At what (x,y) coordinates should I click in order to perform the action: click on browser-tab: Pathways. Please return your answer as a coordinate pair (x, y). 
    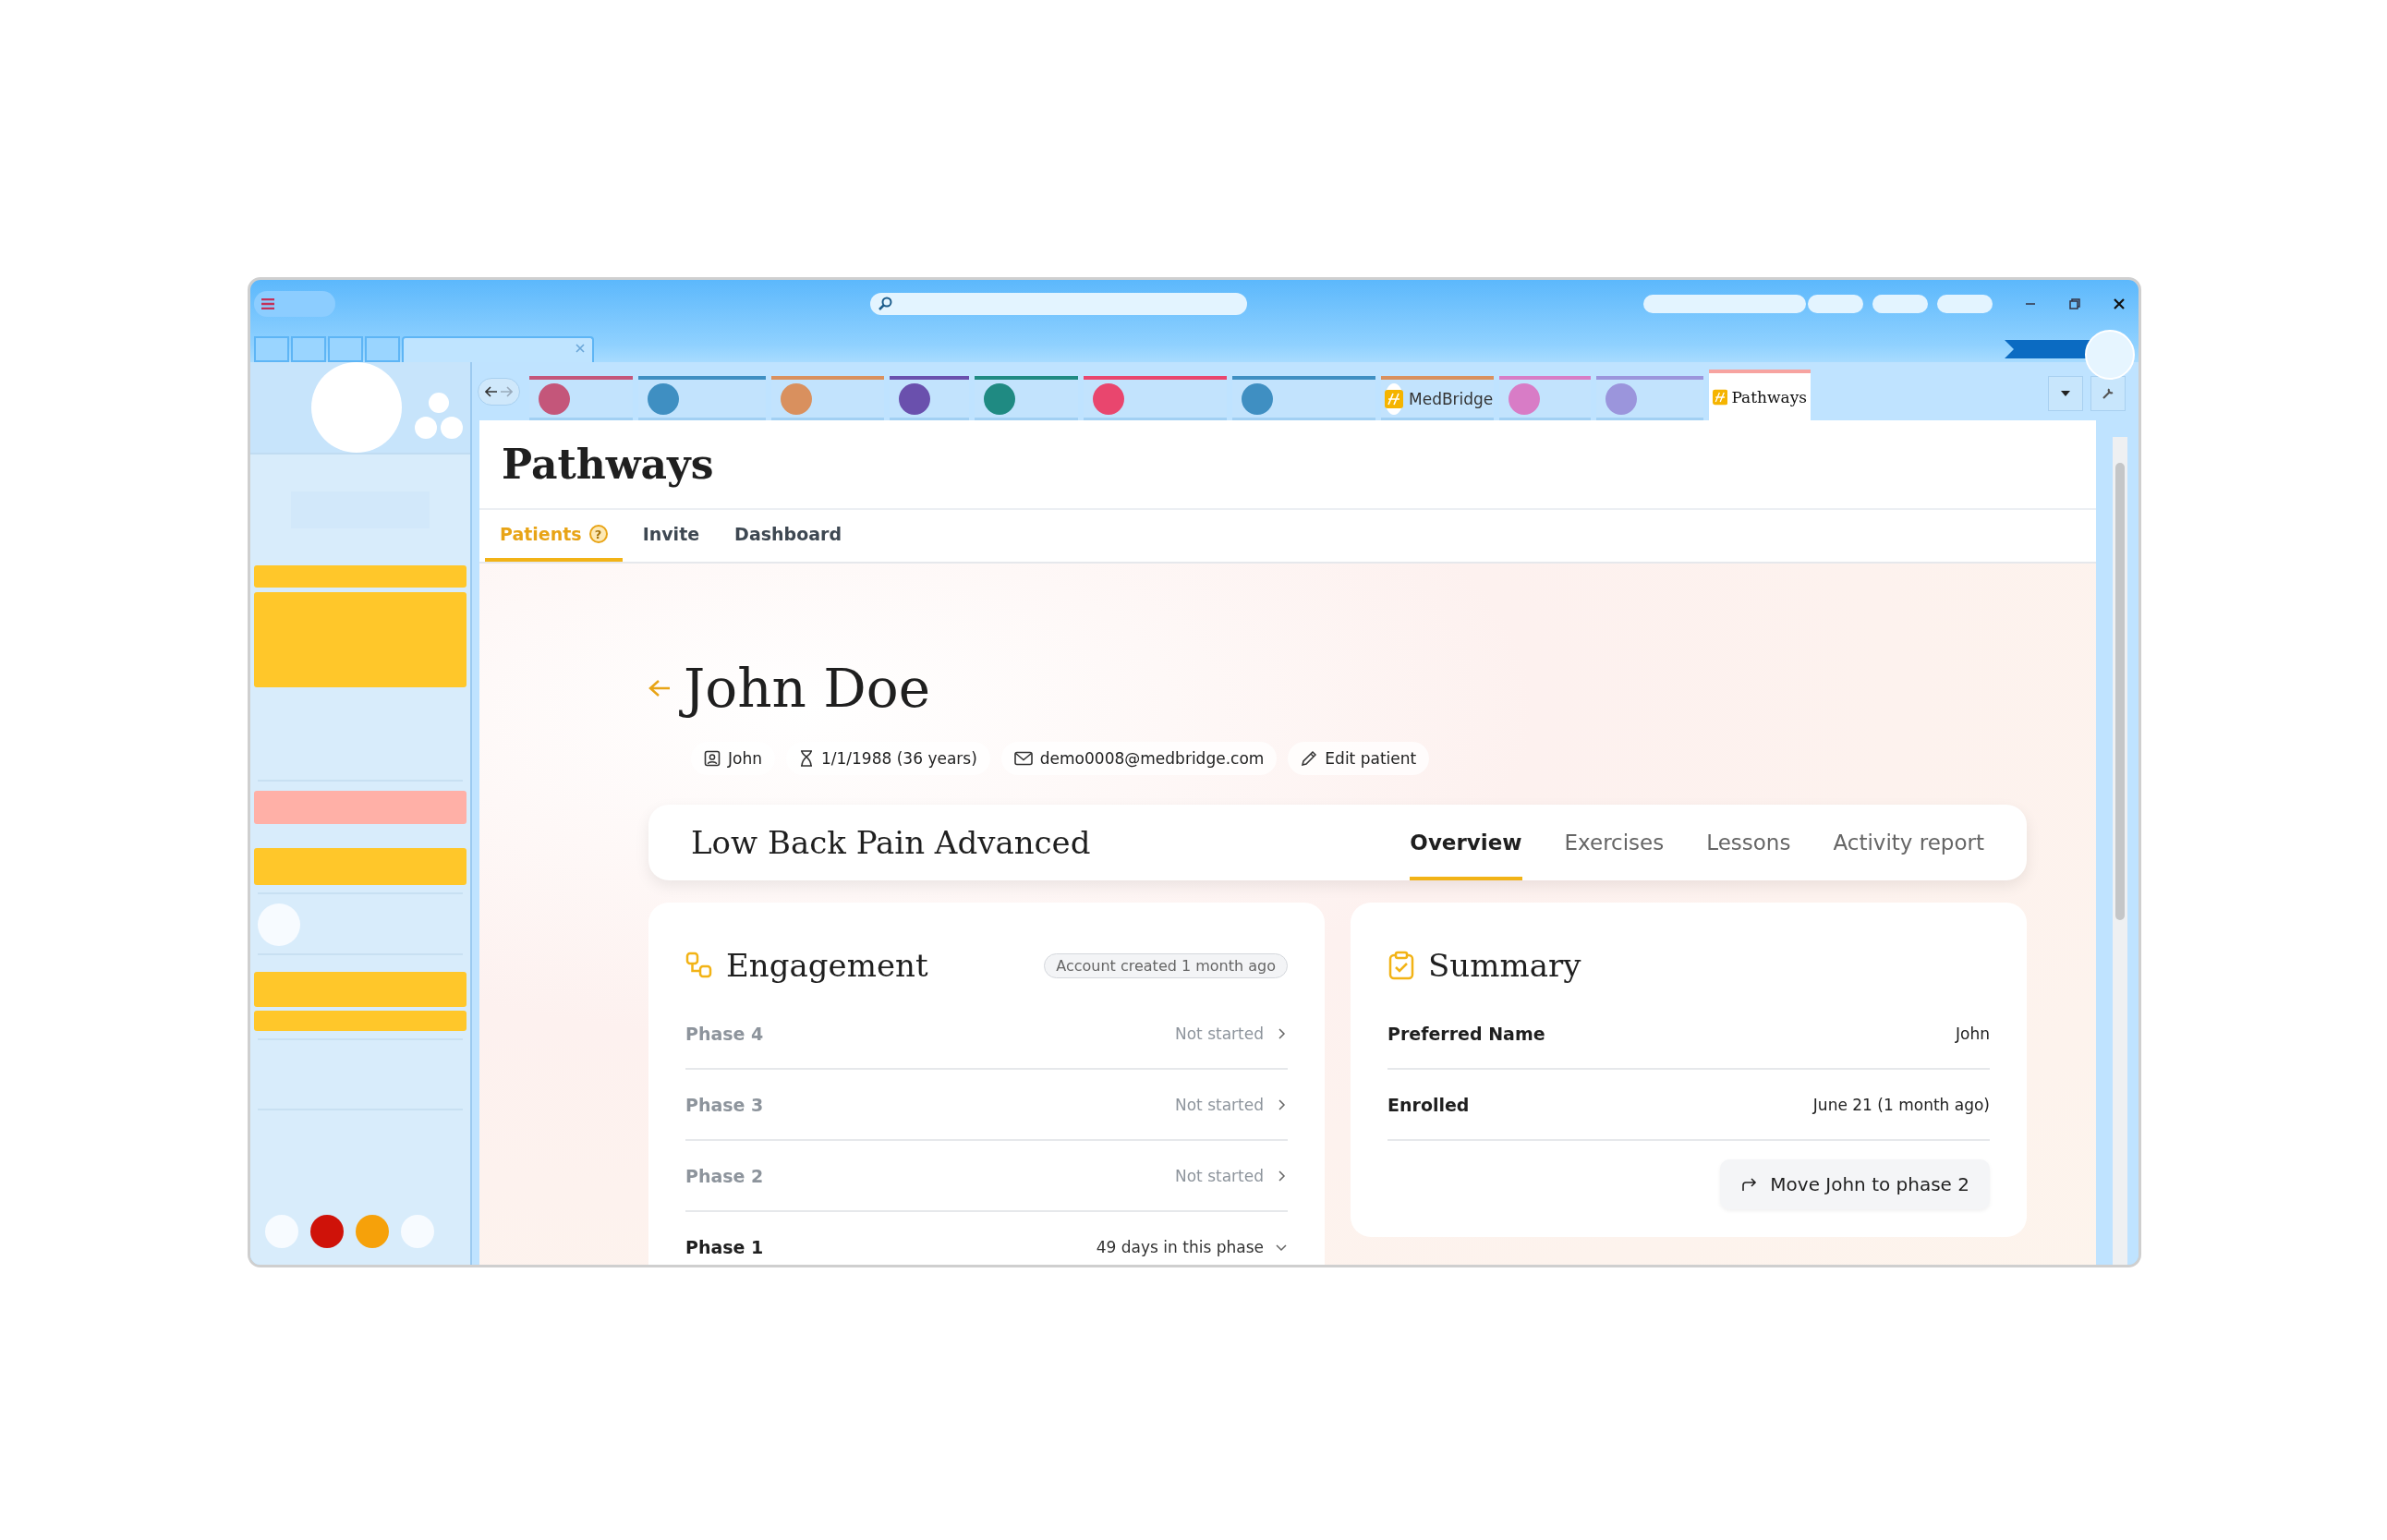
    Looking at the image, I should click on (1760, 395).